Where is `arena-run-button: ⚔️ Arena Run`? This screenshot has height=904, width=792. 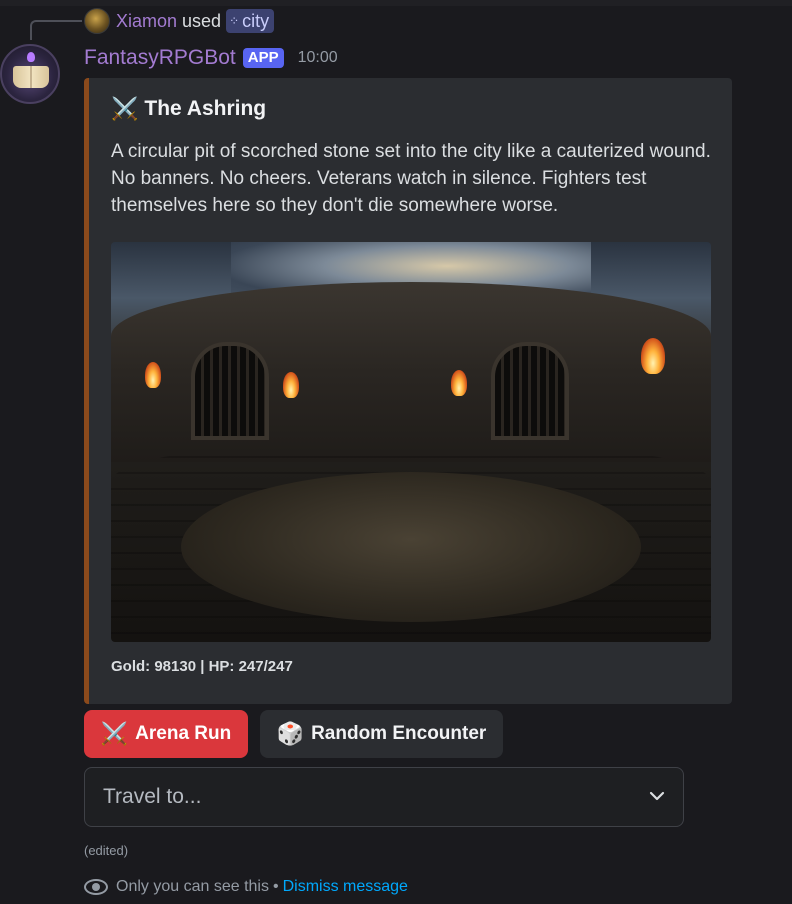
arena-run-button: ⚔️ Arena Run is located at coordinates (166, 734).